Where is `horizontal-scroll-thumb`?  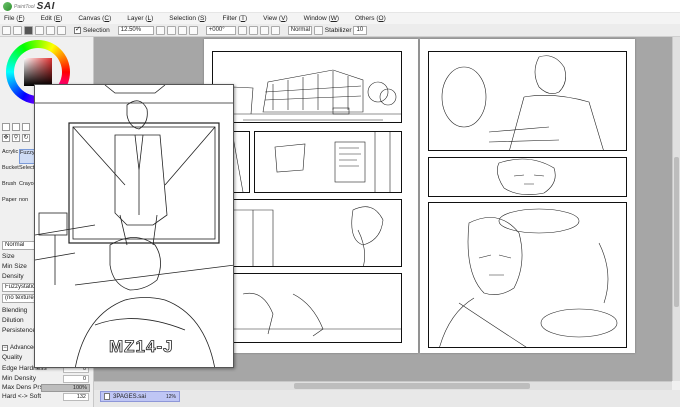 horizontal-scroll-thumb is located at coordinates (412, 386).